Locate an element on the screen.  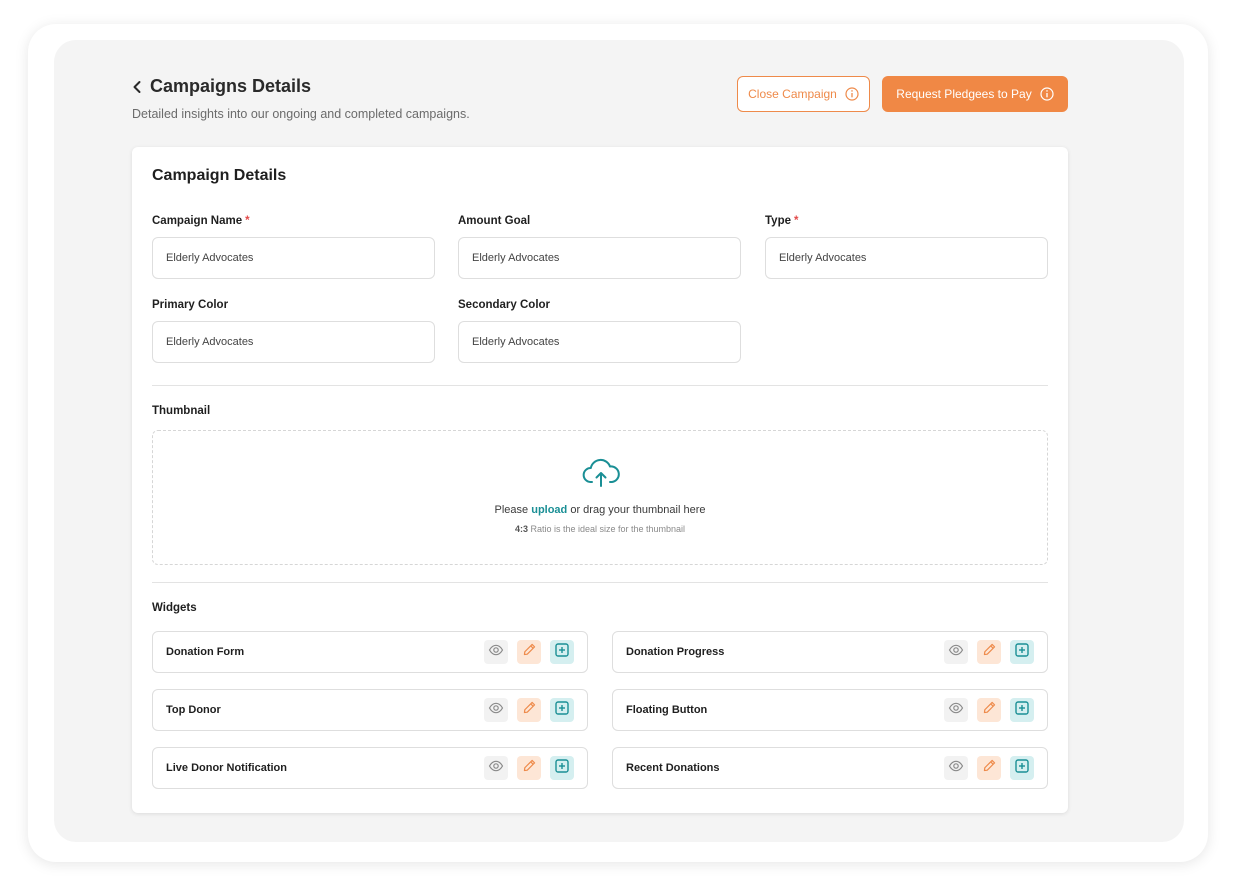
request-pledgees-button: Request Pledgees to Pay is located at coordinates (975, 94).